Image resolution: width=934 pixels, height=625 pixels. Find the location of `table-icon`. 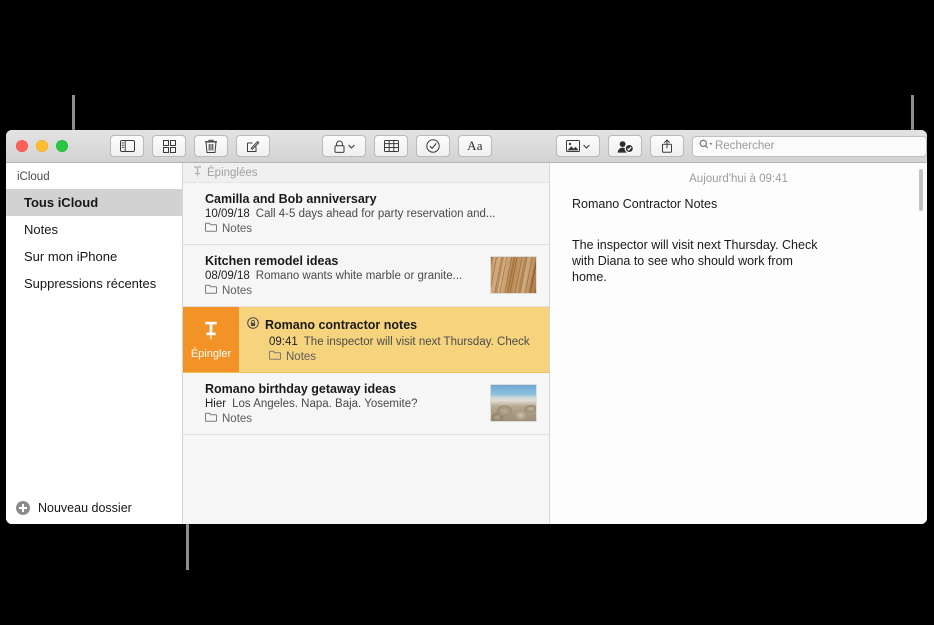

table-icon is located at coordinates (391, 146).